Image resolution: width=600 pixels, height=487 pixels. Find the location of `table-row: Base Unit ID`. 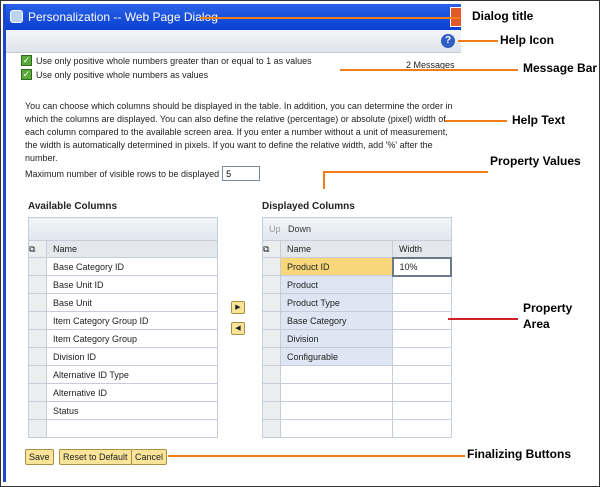

table-row: Base Unit ID is located at coordinates (123, 284).